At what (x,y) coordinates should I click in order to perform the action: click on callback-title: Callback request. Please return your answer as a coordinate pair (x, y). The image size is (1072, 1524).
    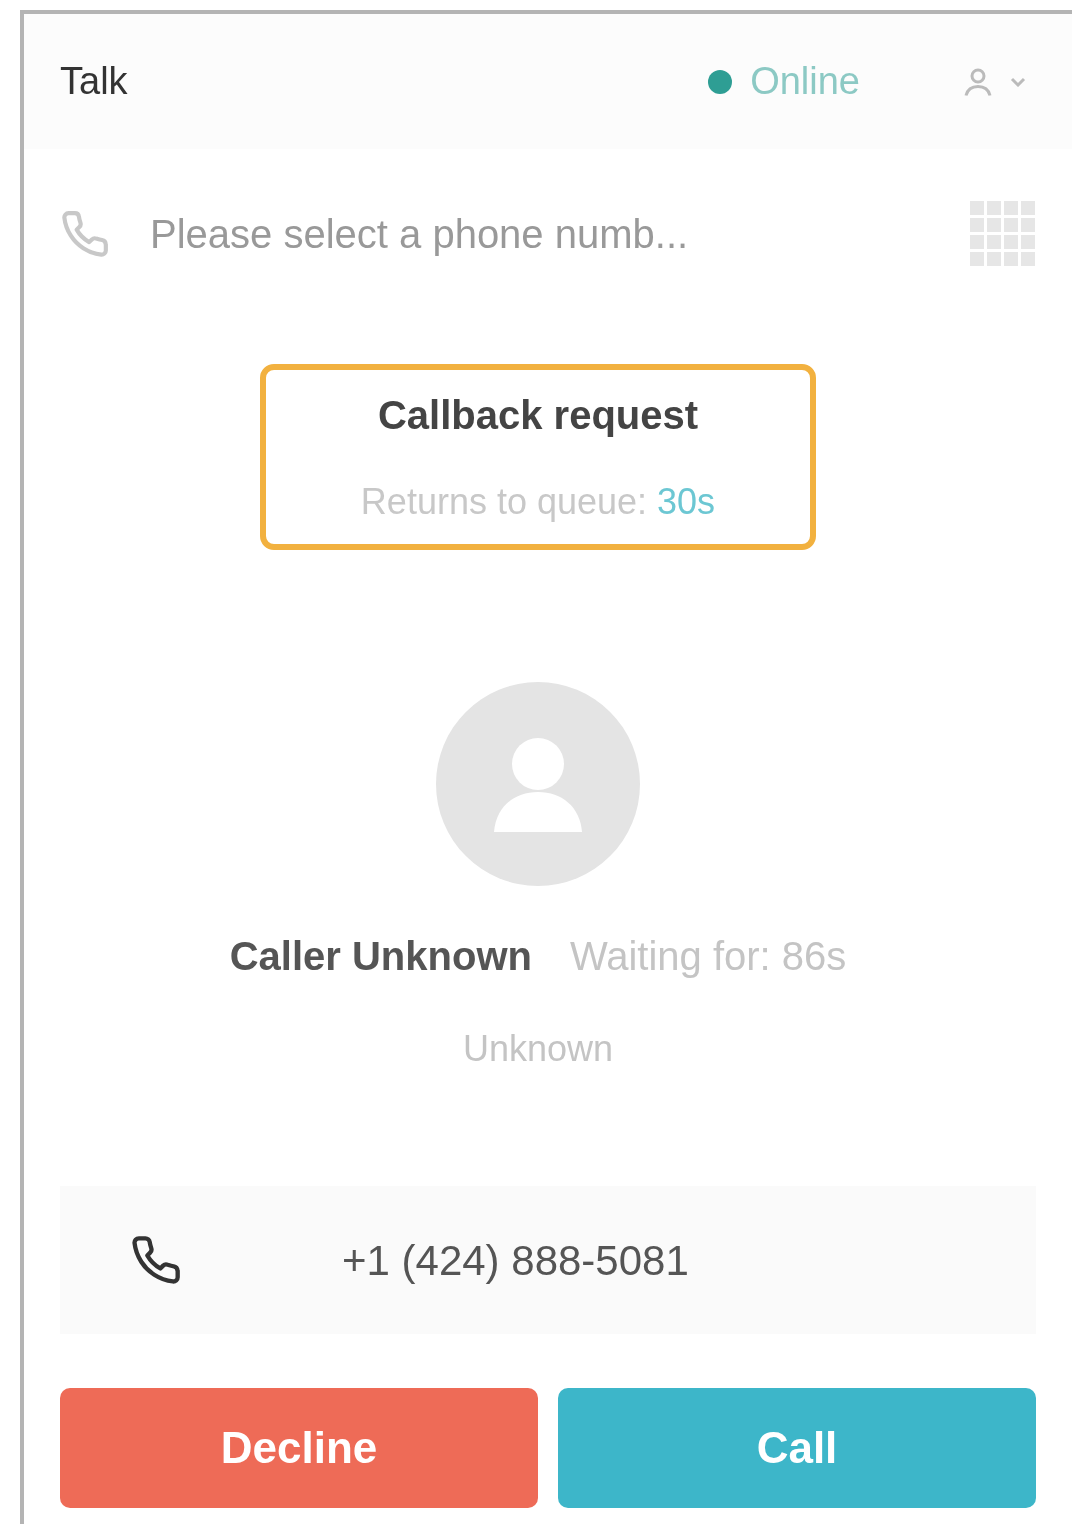
    Looking at the image, I should click on (538, 415).